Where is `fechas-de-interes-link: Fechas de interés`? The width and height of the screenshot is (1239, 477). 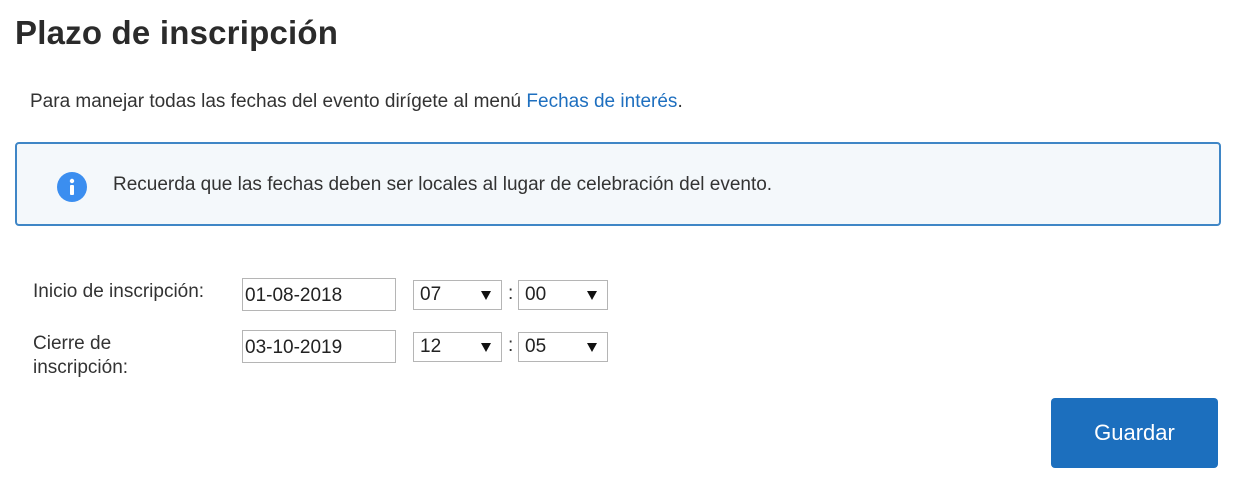
fechas-de-interes-link: Fechas de interés is located at coordinates (601, 101).